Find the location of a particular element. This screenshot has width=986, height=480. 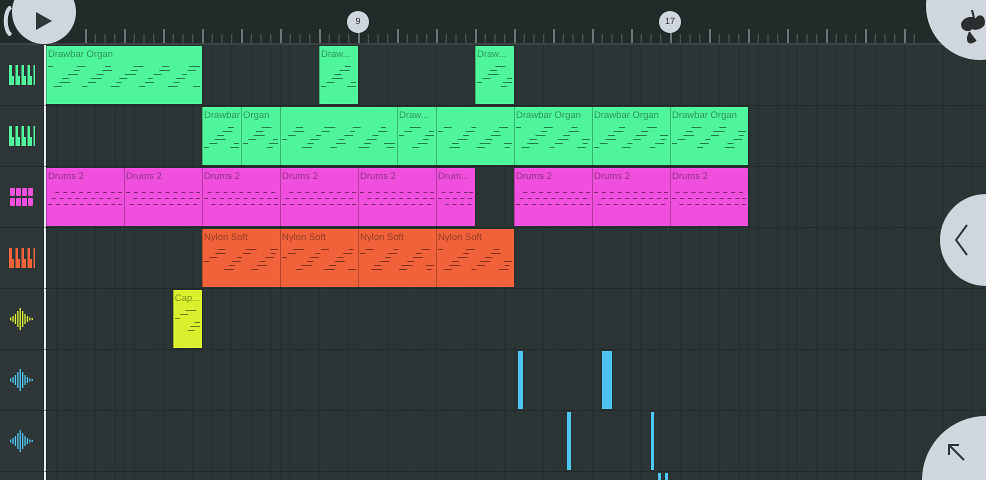

scroll-handle-arc-icon is located at coordinates (7, 21).